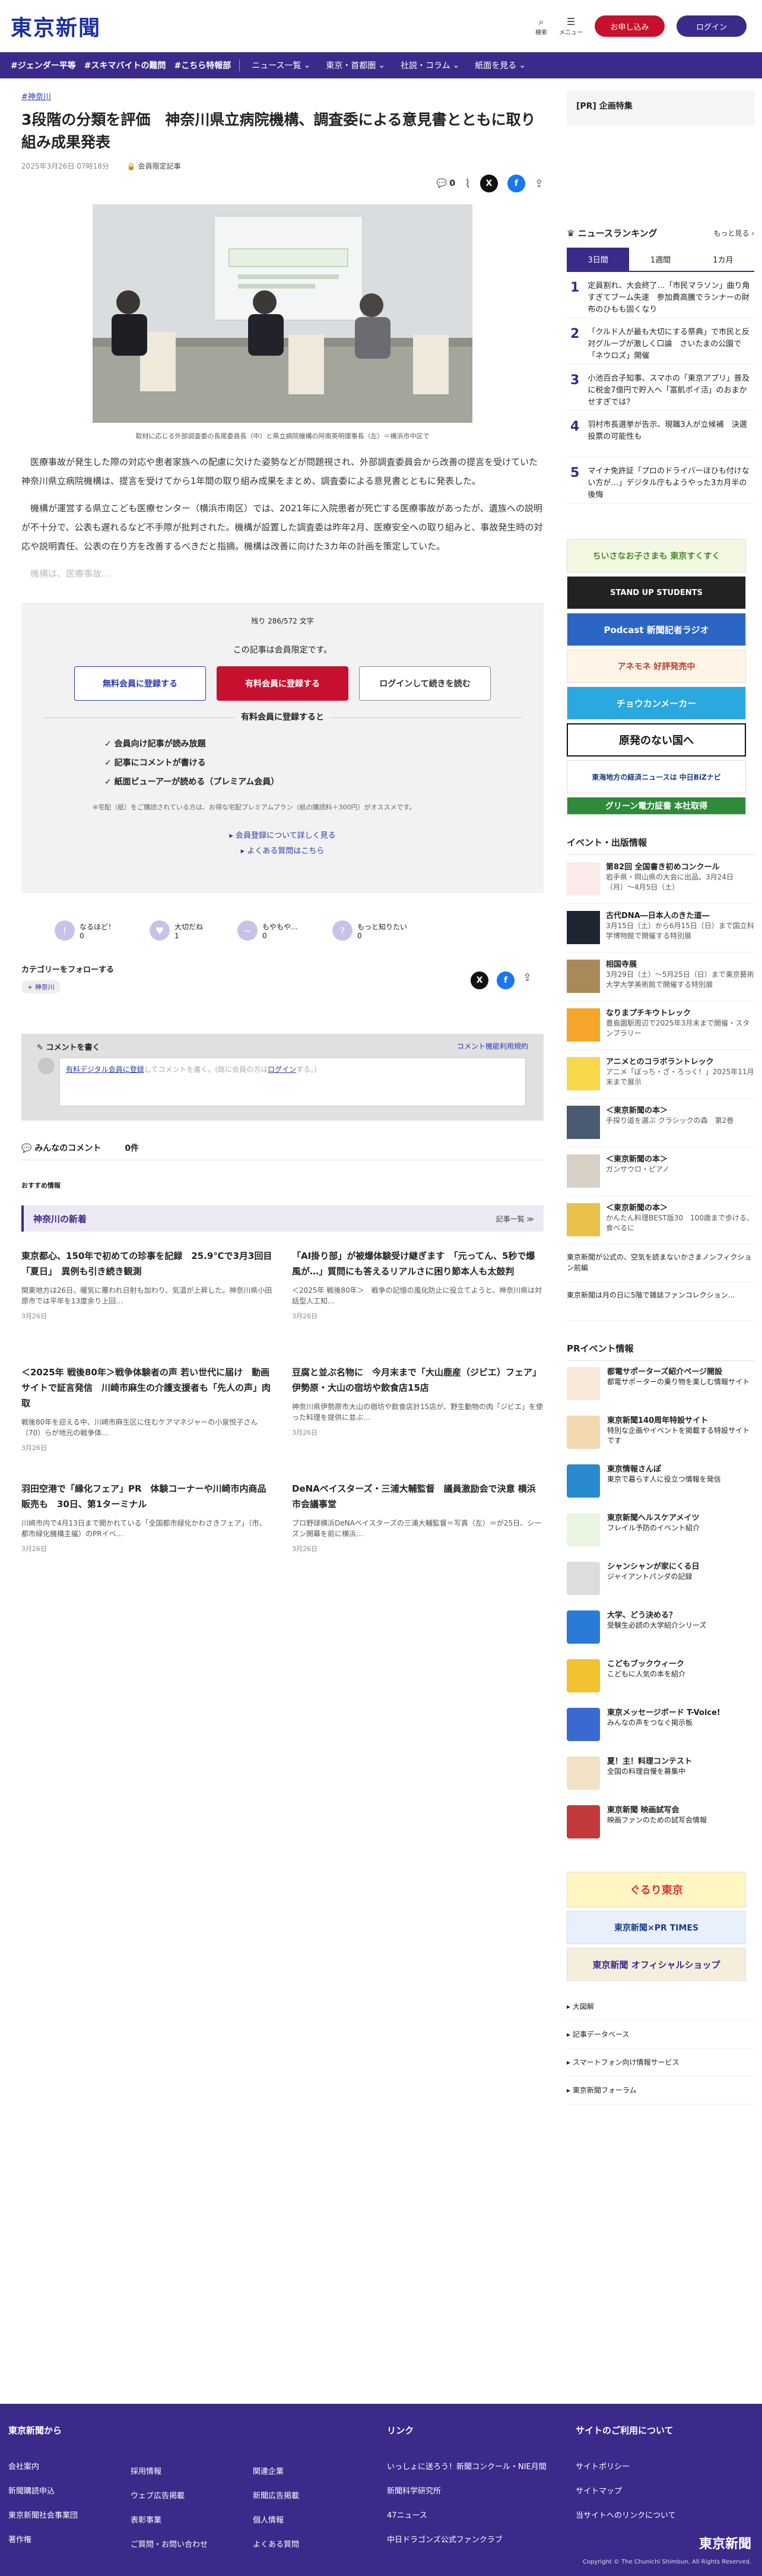 The image size is (762, 2576). I want to click on footer-link: 著作権, so click(43, 2539).